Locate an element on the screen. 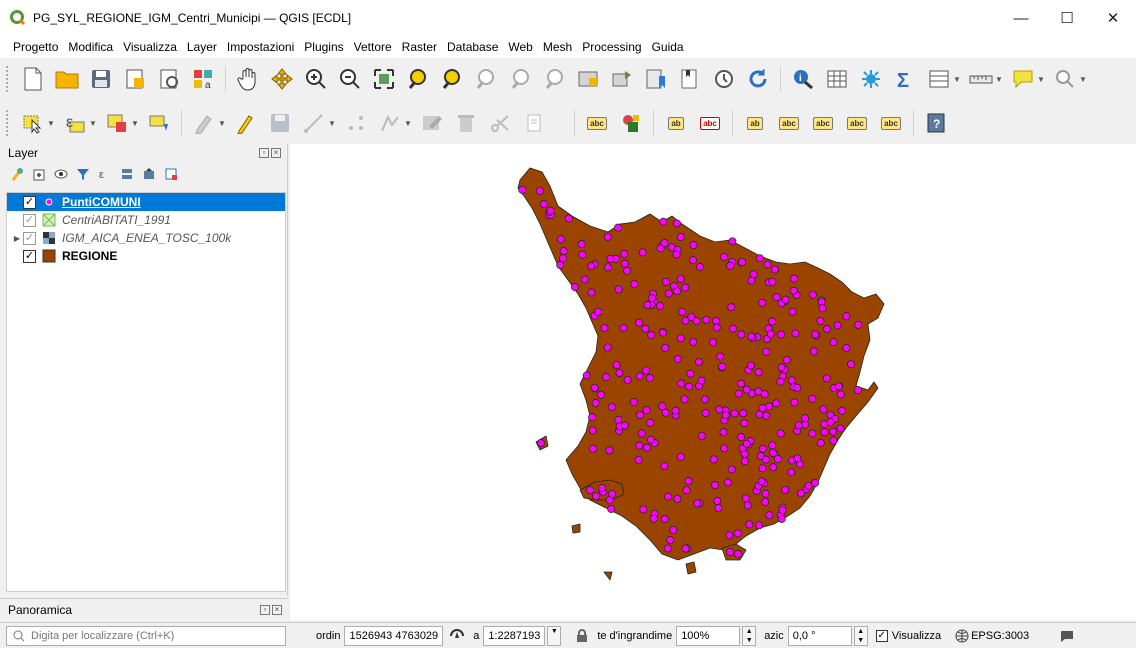 This screenshot has height=648, width=1136. rotate-label-icon: abc is located at coordinates (823, 123).